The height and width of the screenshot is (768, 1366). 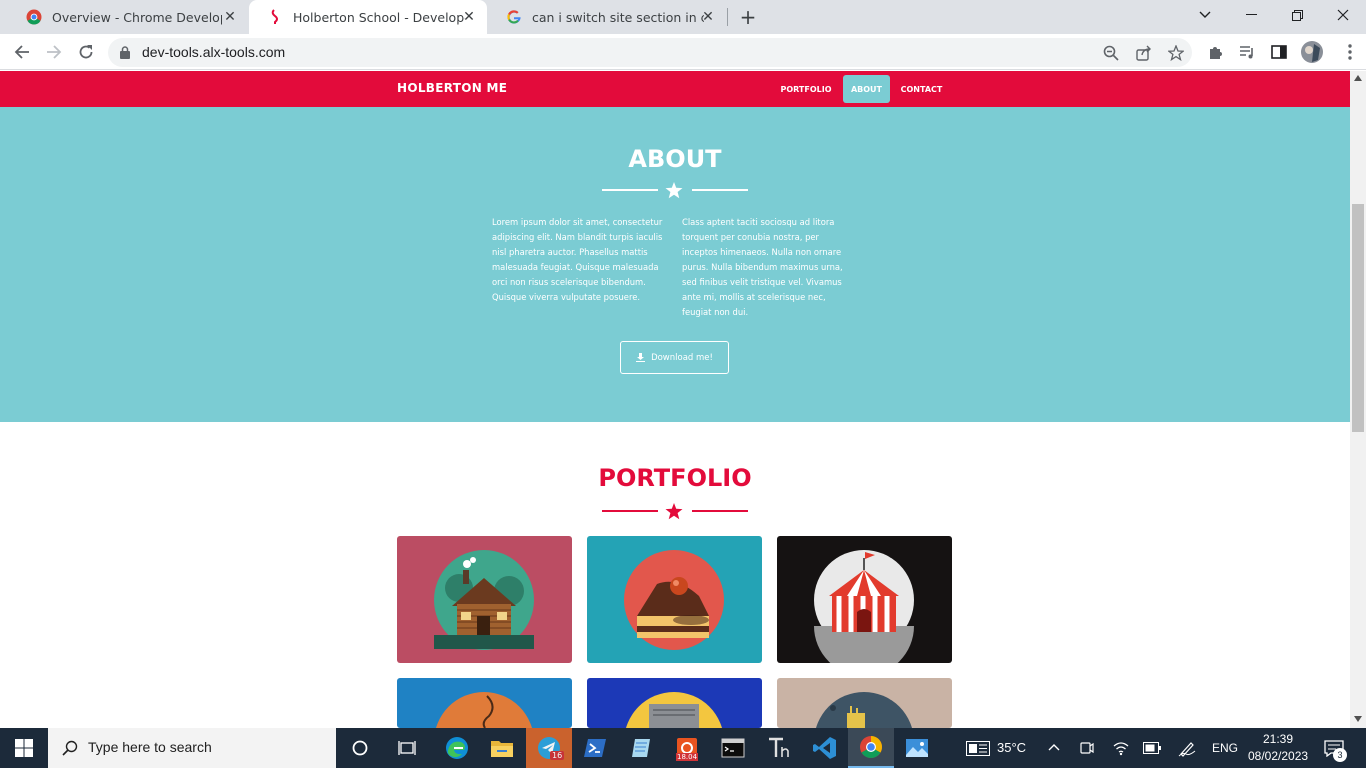 What do you see at coordinates (1358, 318) in the screenshot?
I see `scrollbar-thumb` at bounding box center [1358, 318].